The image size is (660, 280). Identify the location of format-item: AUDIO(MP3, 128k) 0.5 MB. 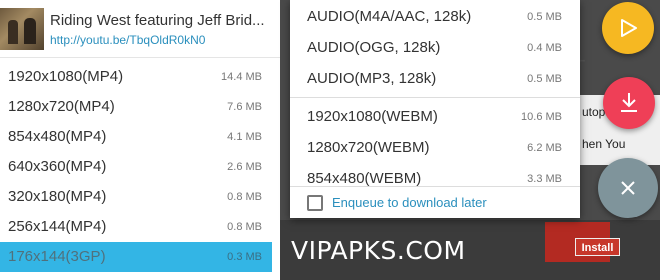
(435, 78).